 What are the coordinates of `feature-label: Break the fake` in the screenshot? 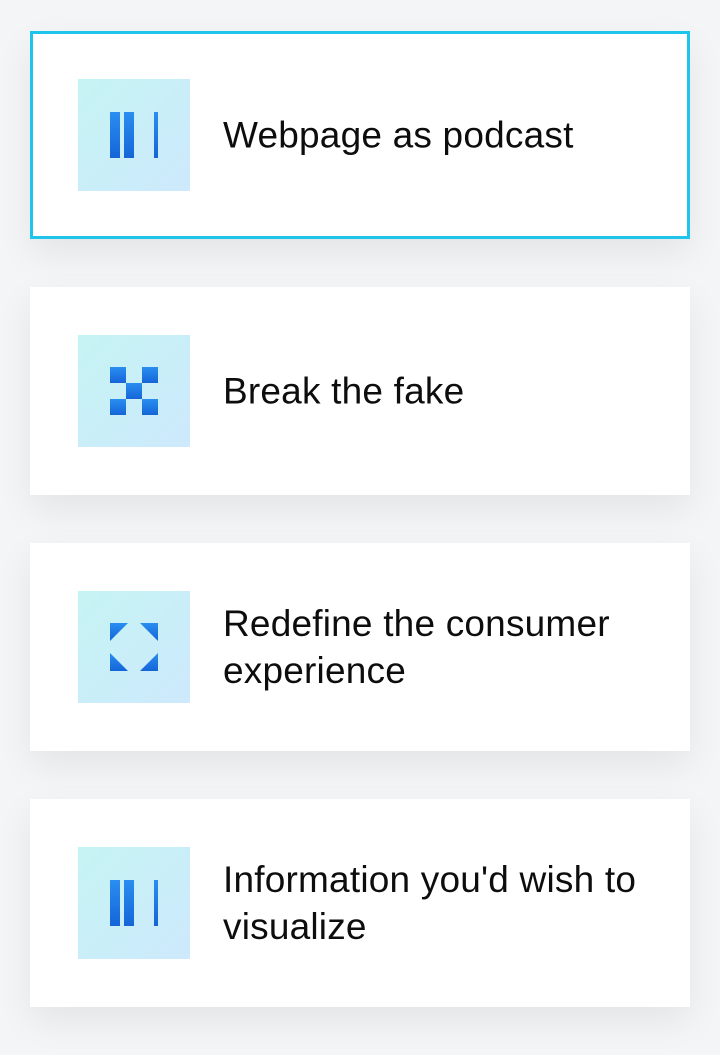 It's located at (344, 391).